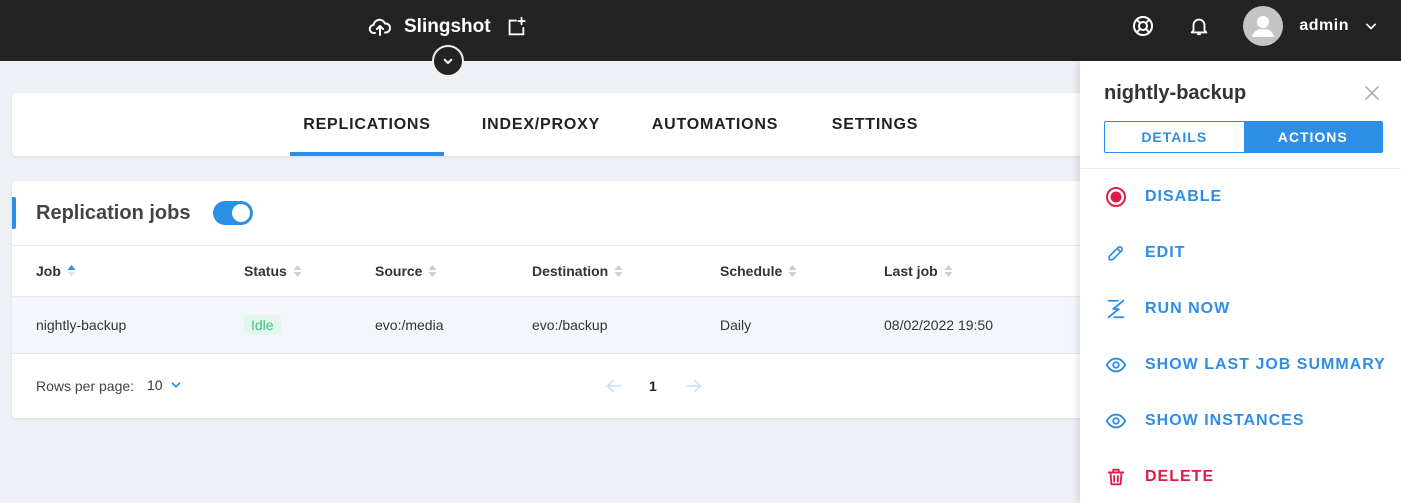 The width and height of the screenshot is (1401, 503). I want to click on brand: Slingshot, so click(447, 27).